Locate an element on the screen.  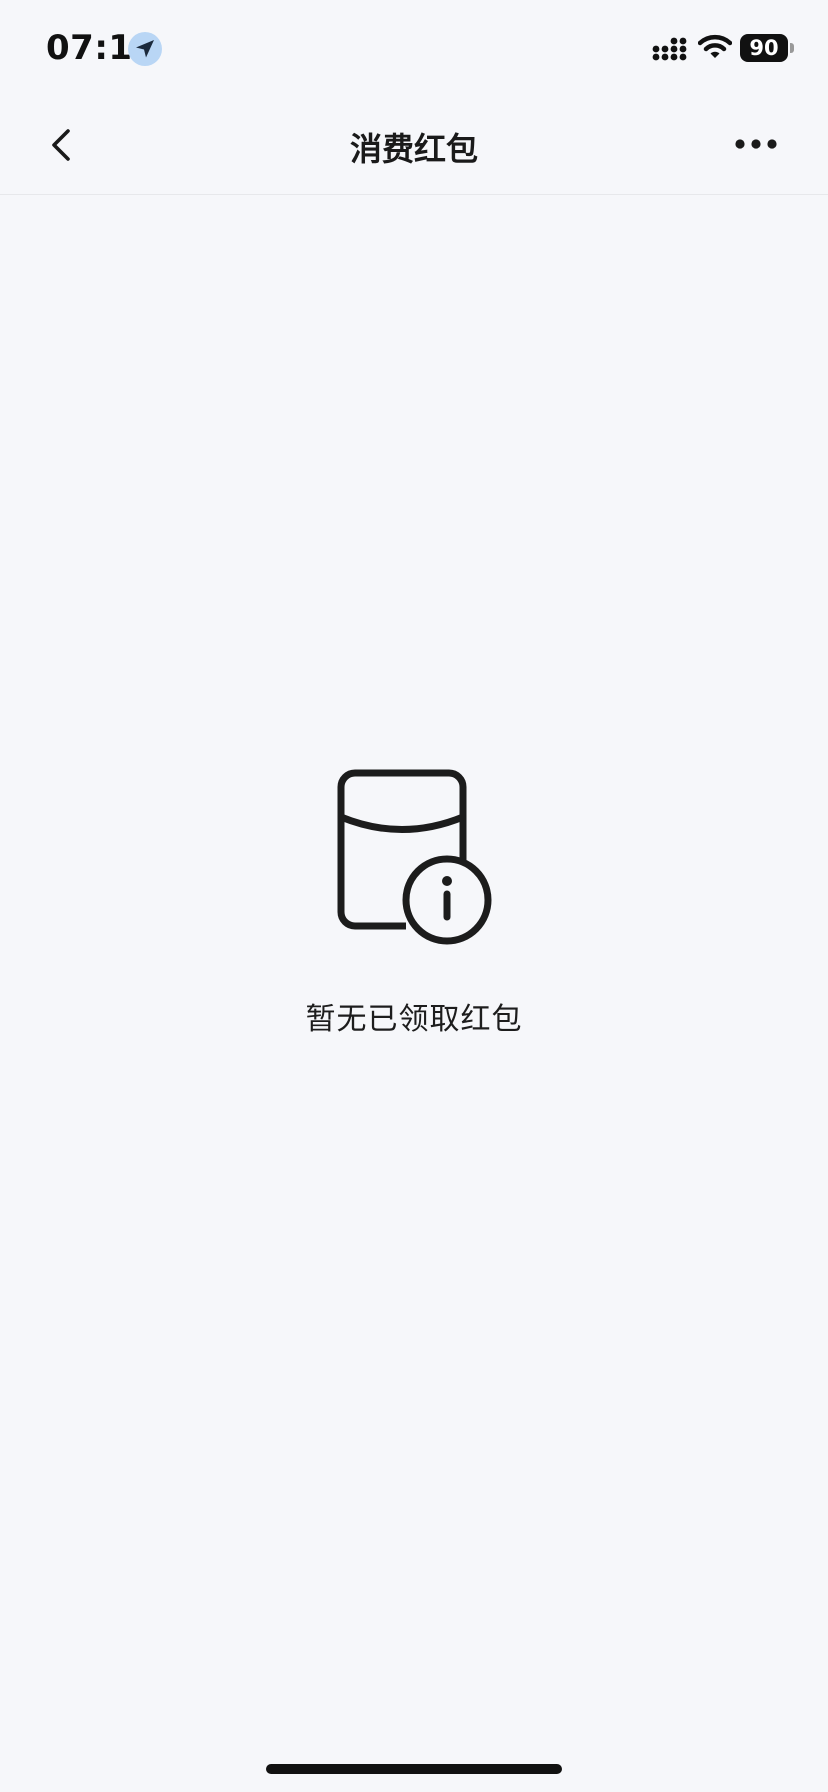
battery-icon: 90 is located at coordinates (764, 48).